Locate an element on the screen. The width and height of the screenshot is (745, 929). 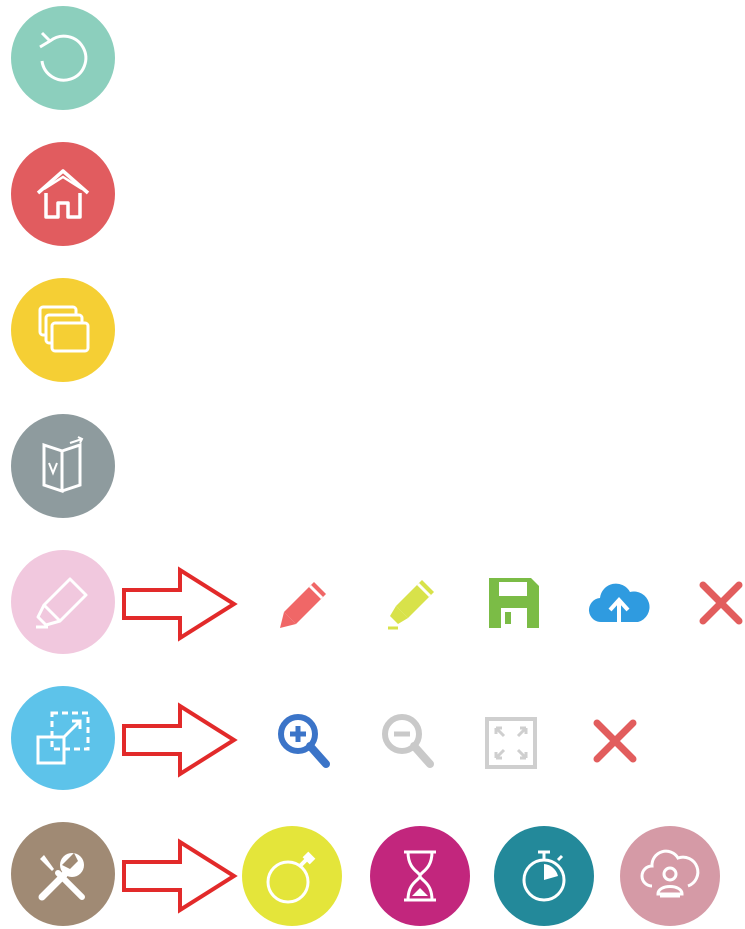
undo-button is located at coordinates (63, 58).